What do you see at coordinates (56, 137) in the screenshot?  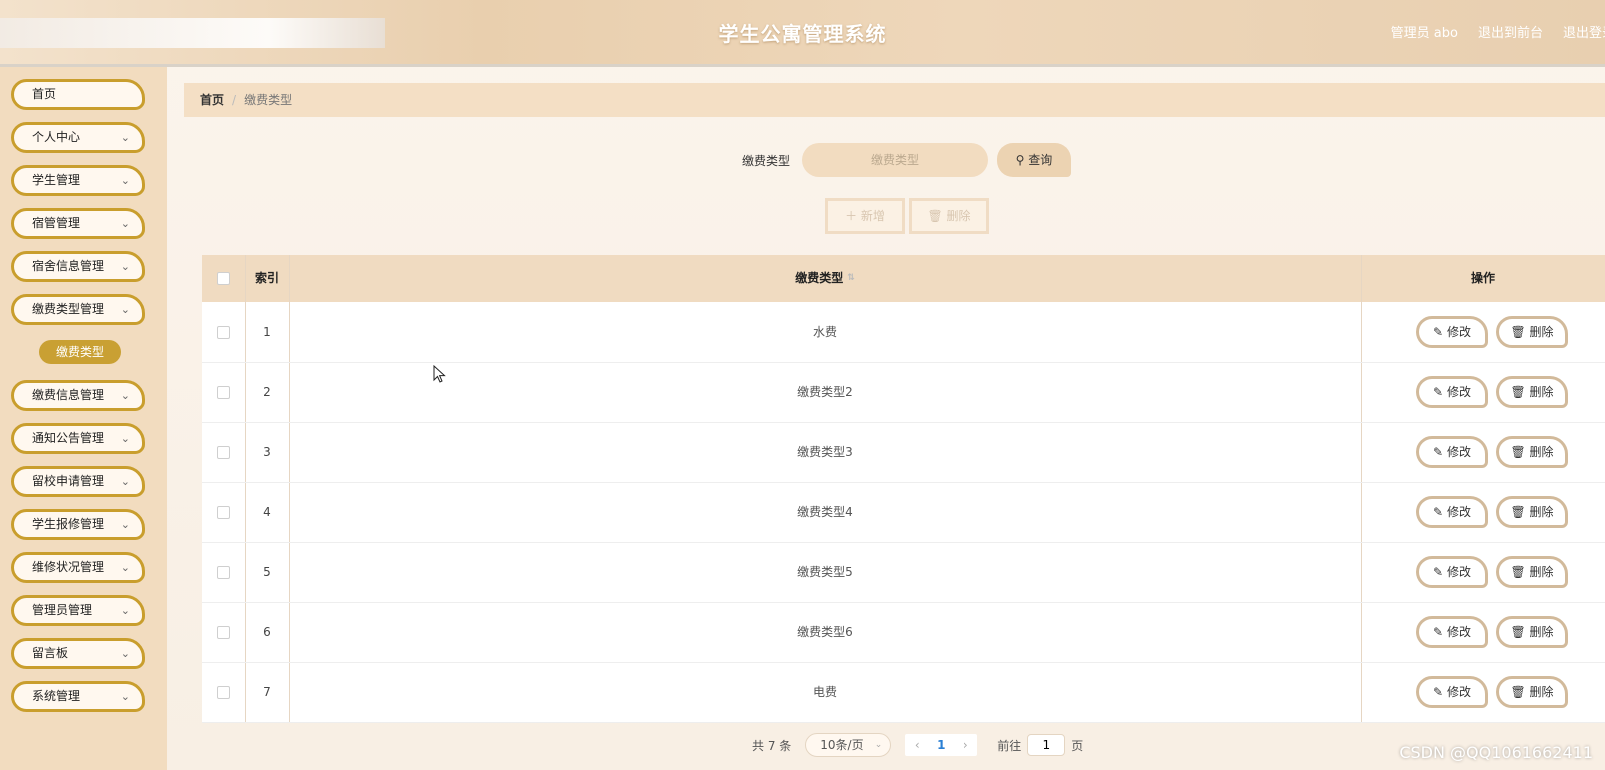 I see `sidebar-item-label: 个人中心` at bounding box center [56, 137].